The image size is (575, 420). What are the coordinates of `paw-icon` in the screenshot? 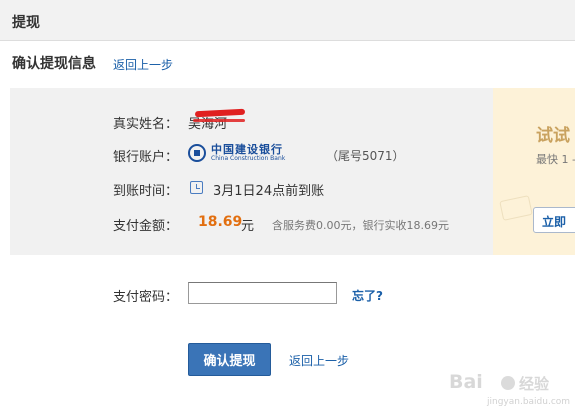 It's located at (508, 383).